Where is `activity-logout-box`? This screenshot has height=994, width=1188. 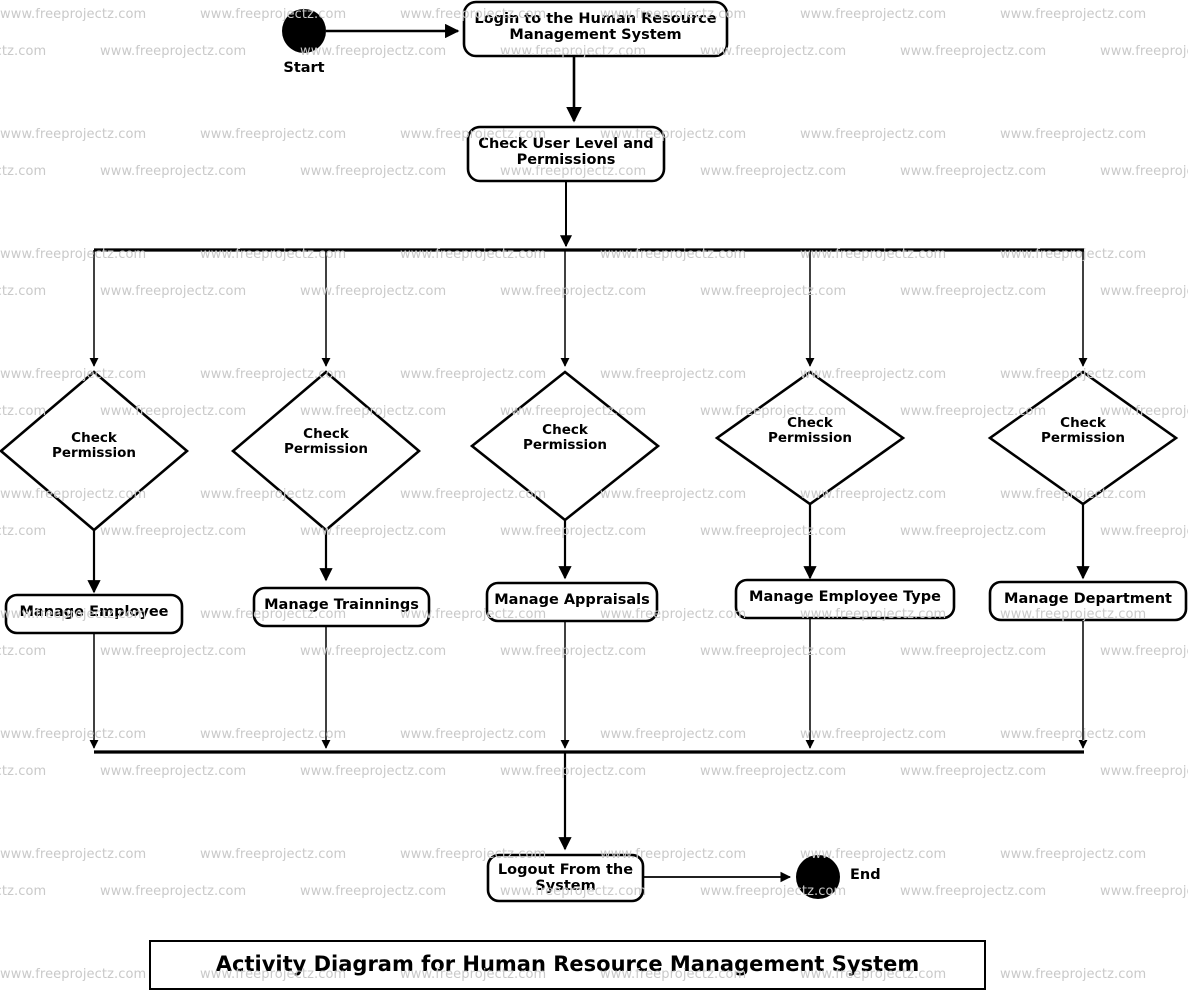 activity-logout-box is located at coordinates (565, 878).